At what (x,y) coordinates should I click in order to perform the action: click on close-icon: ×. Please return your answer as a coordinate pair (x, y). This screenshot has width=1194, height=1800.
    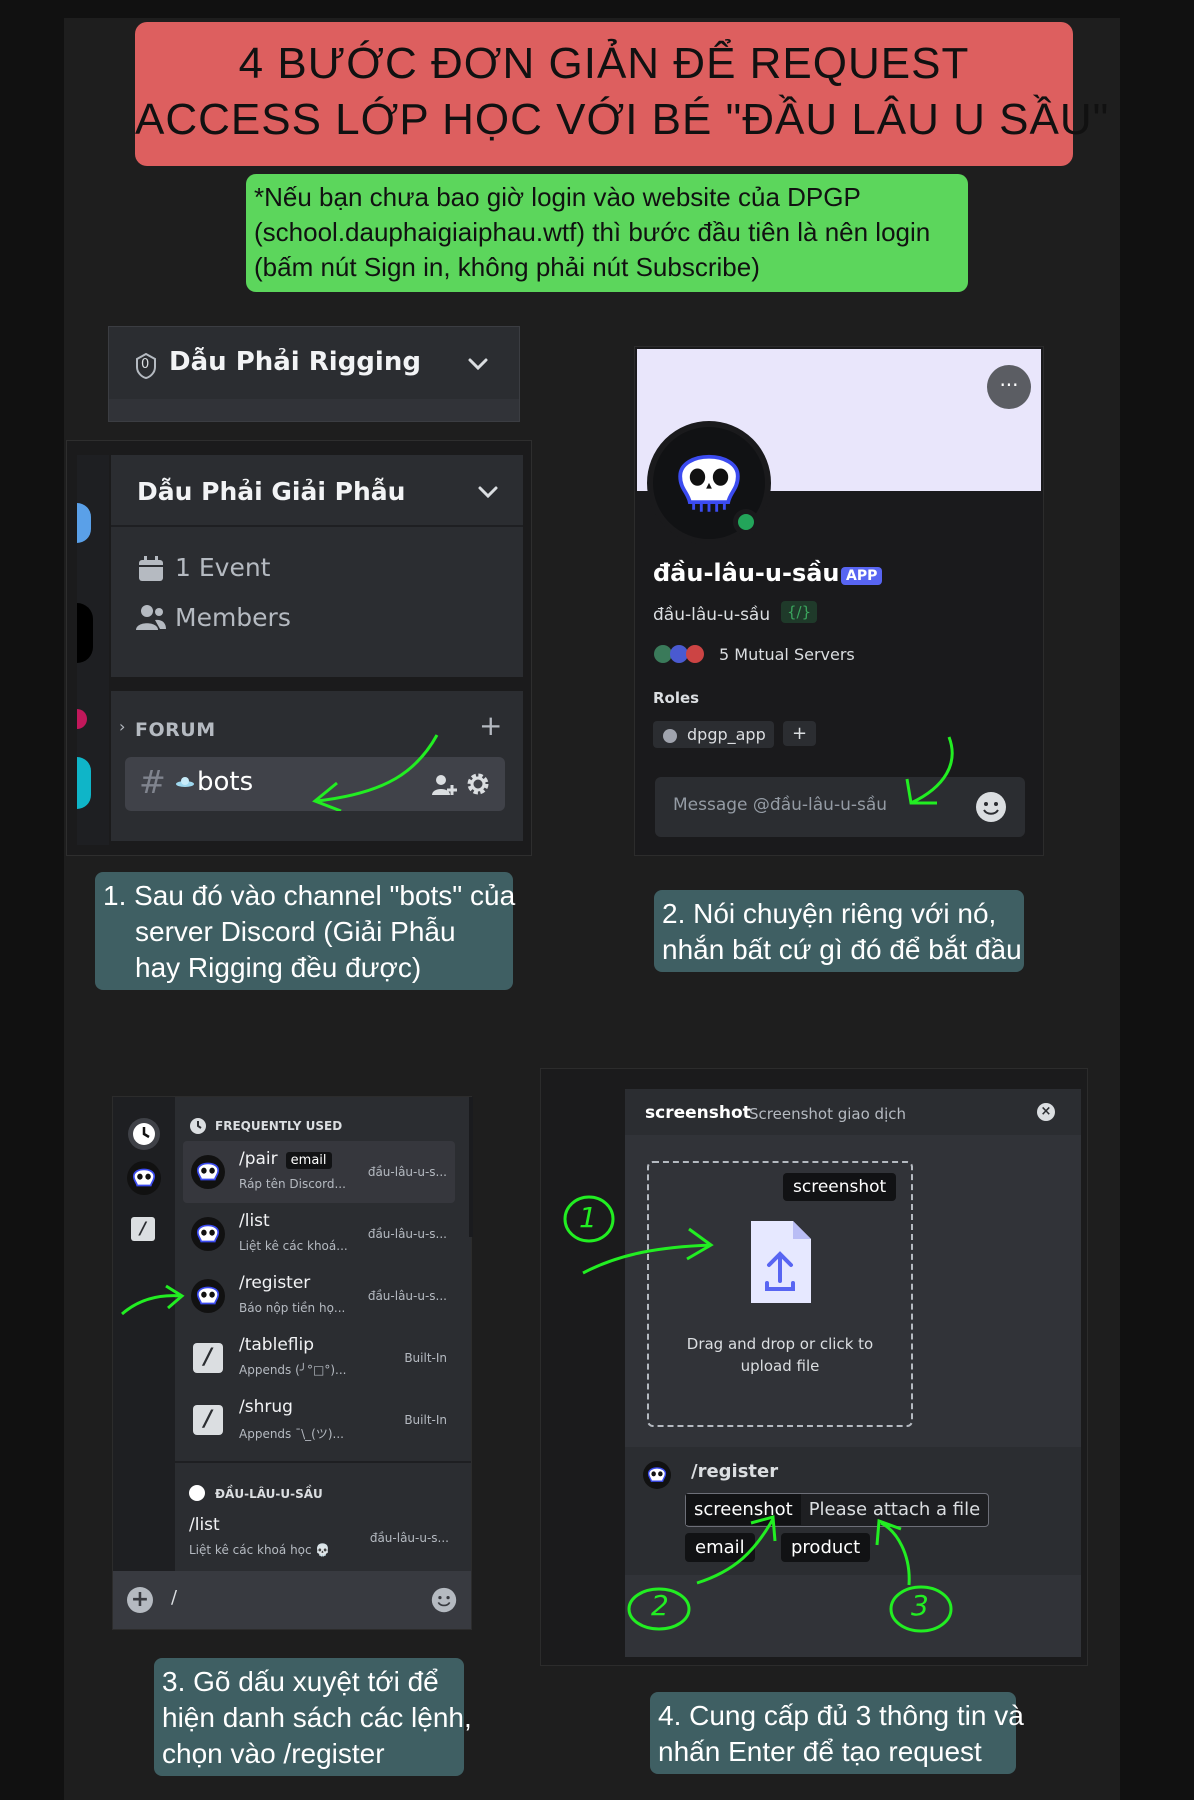
    Looking at the image, I should click on (1046, 1112).